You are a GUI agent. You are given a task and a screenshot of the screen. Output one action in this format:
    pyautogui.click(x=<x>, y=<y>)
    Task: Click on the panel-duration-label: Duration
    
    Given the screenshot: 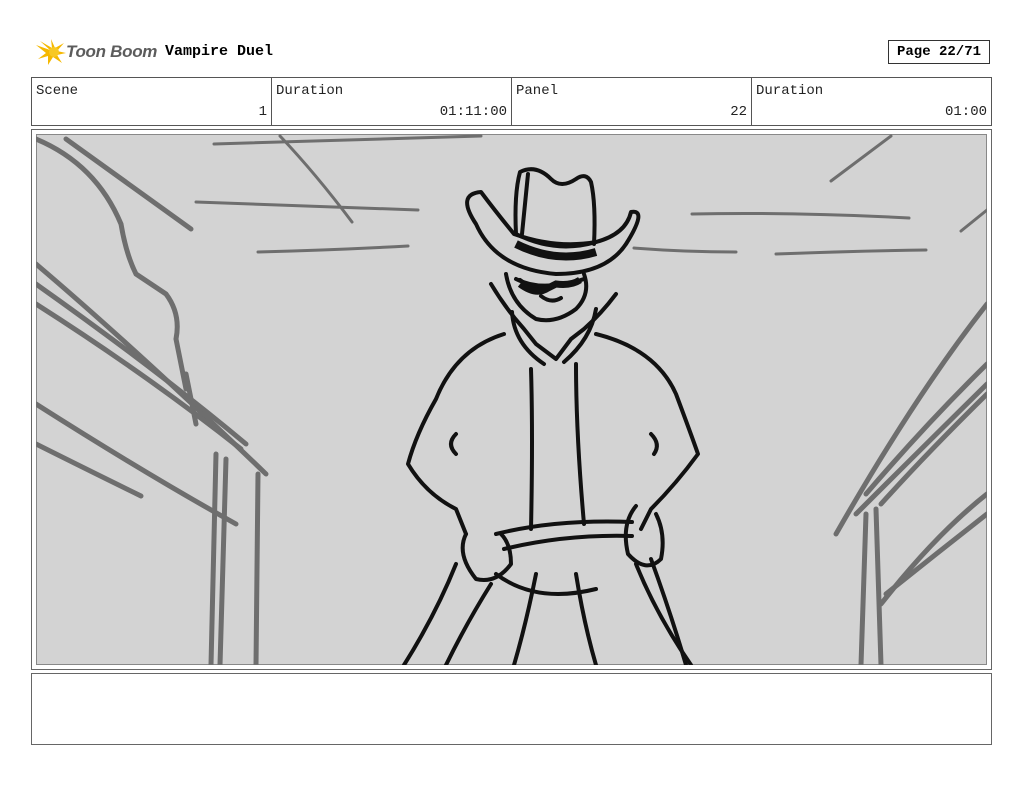 What is the action you would take?
    pyautogui.click(x=790, y=91)
    